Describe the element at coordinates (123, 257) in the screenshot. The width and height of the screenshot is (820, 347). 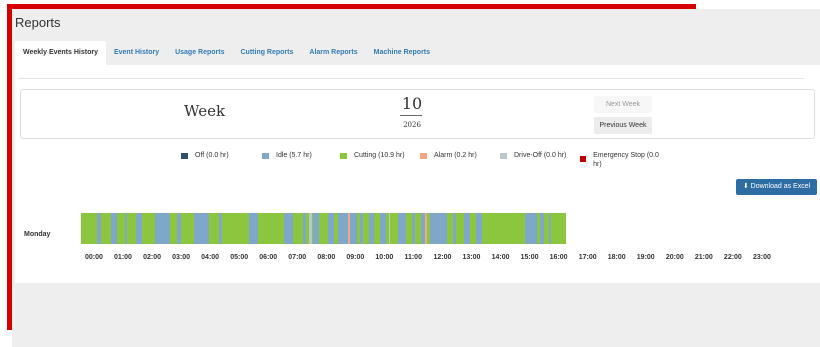
I see `hour-tick-label: 01:00` at that location.